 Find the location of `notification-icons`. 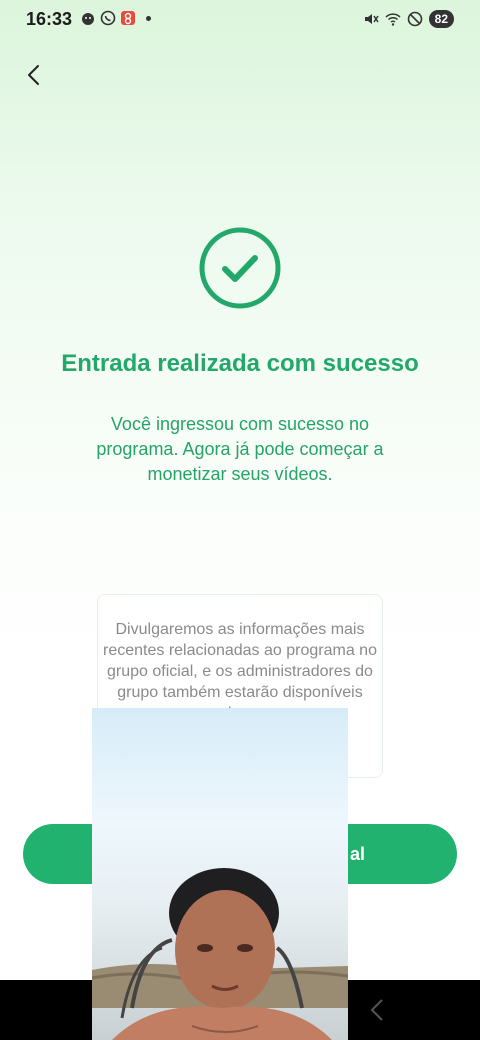

notification-icons is located at coordinates (115, 18).